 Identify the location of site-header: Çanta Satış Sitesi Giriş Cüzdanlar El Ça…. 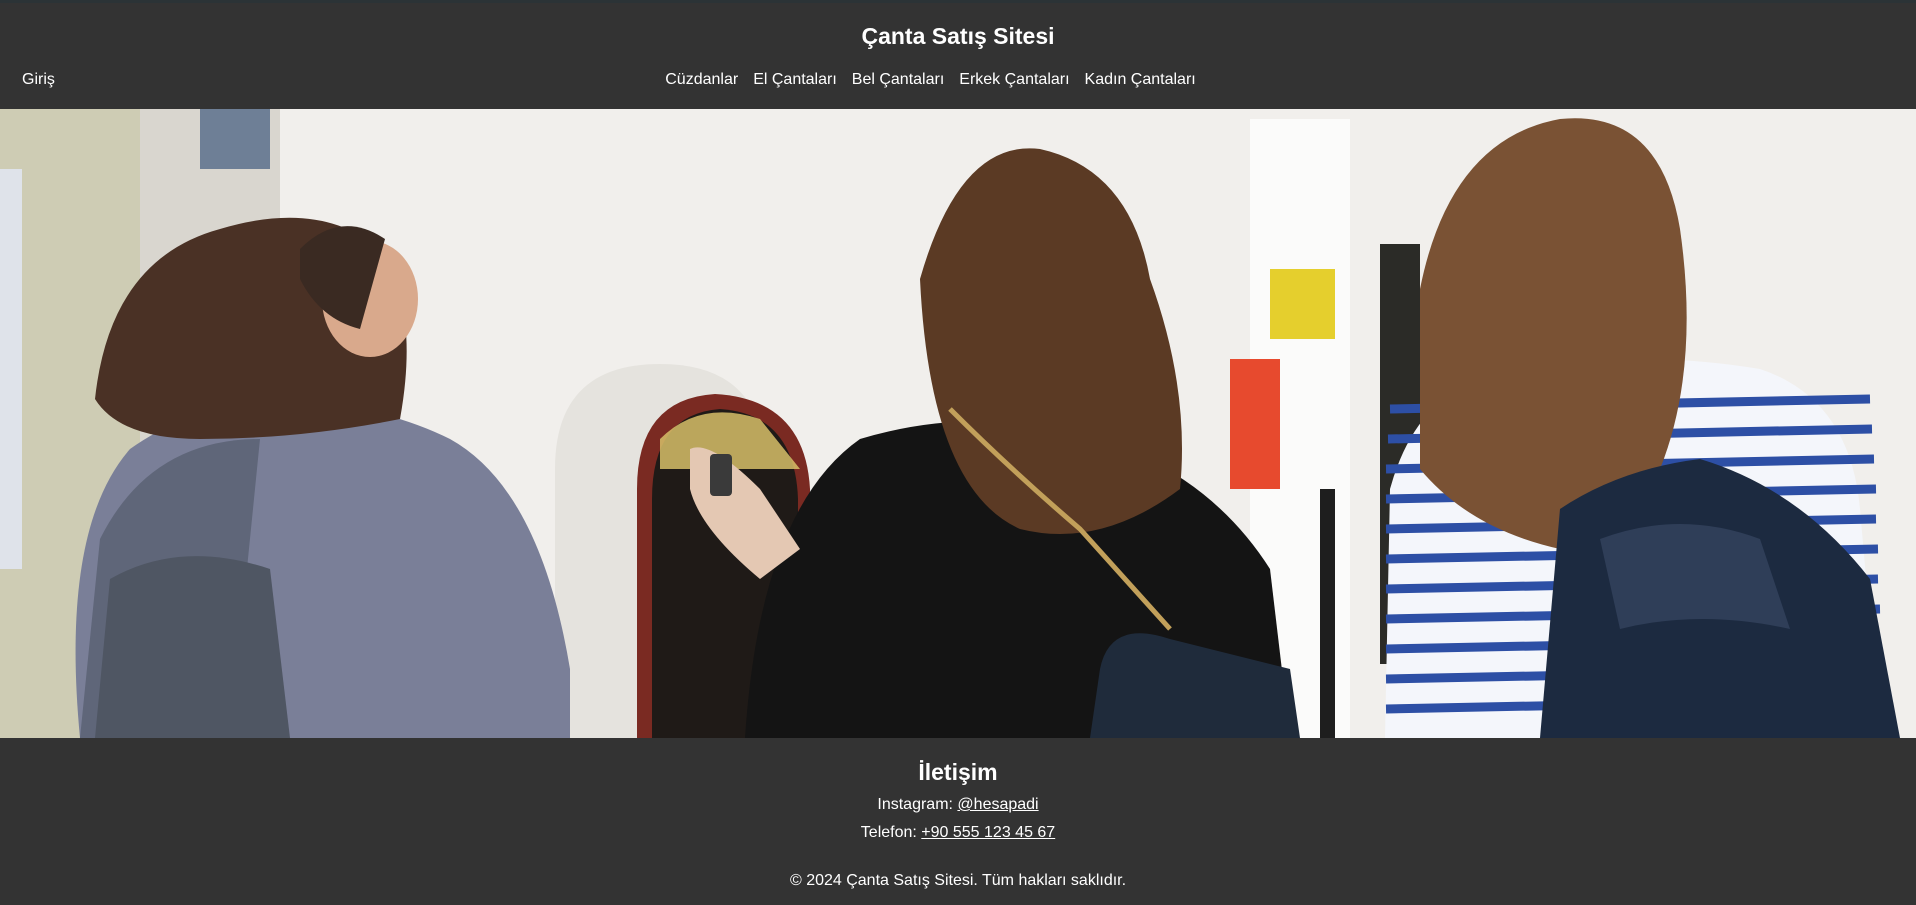
(958, 56).